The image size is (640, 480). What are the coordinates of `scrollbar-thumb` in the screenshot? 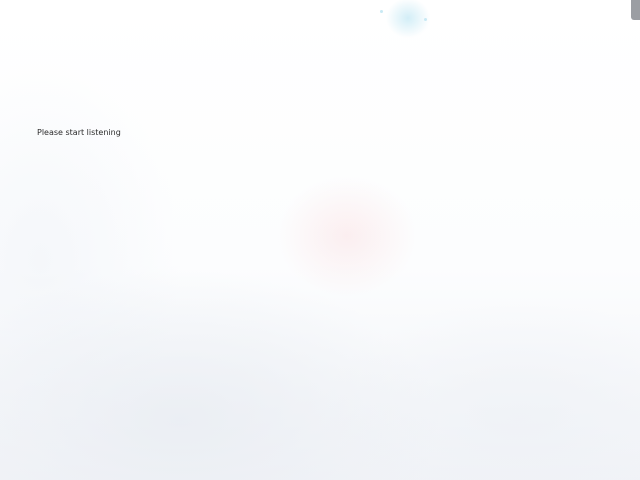 It's located at (635, 10).